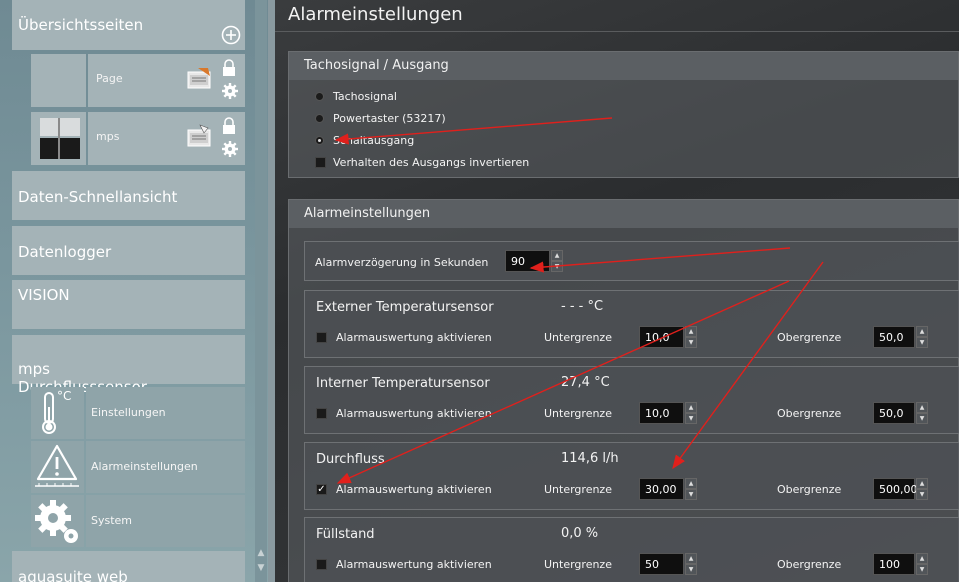  What do you see at coordinates (389, 118) in the screenshot?
I see `option-label: Powertaster (53217)` at bounding box center [389, 118].